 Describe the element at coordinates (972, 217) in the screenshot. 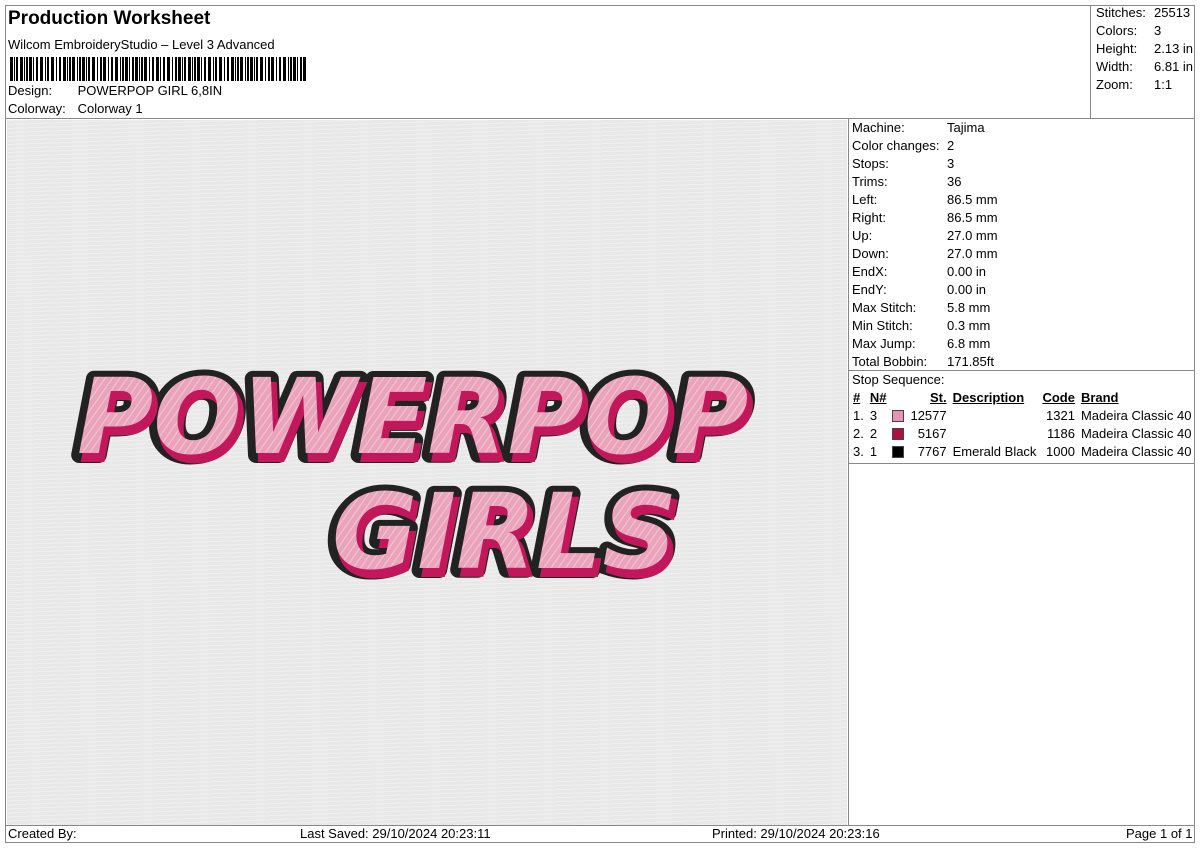

I see `info-value: 86.5 mm` at that location.